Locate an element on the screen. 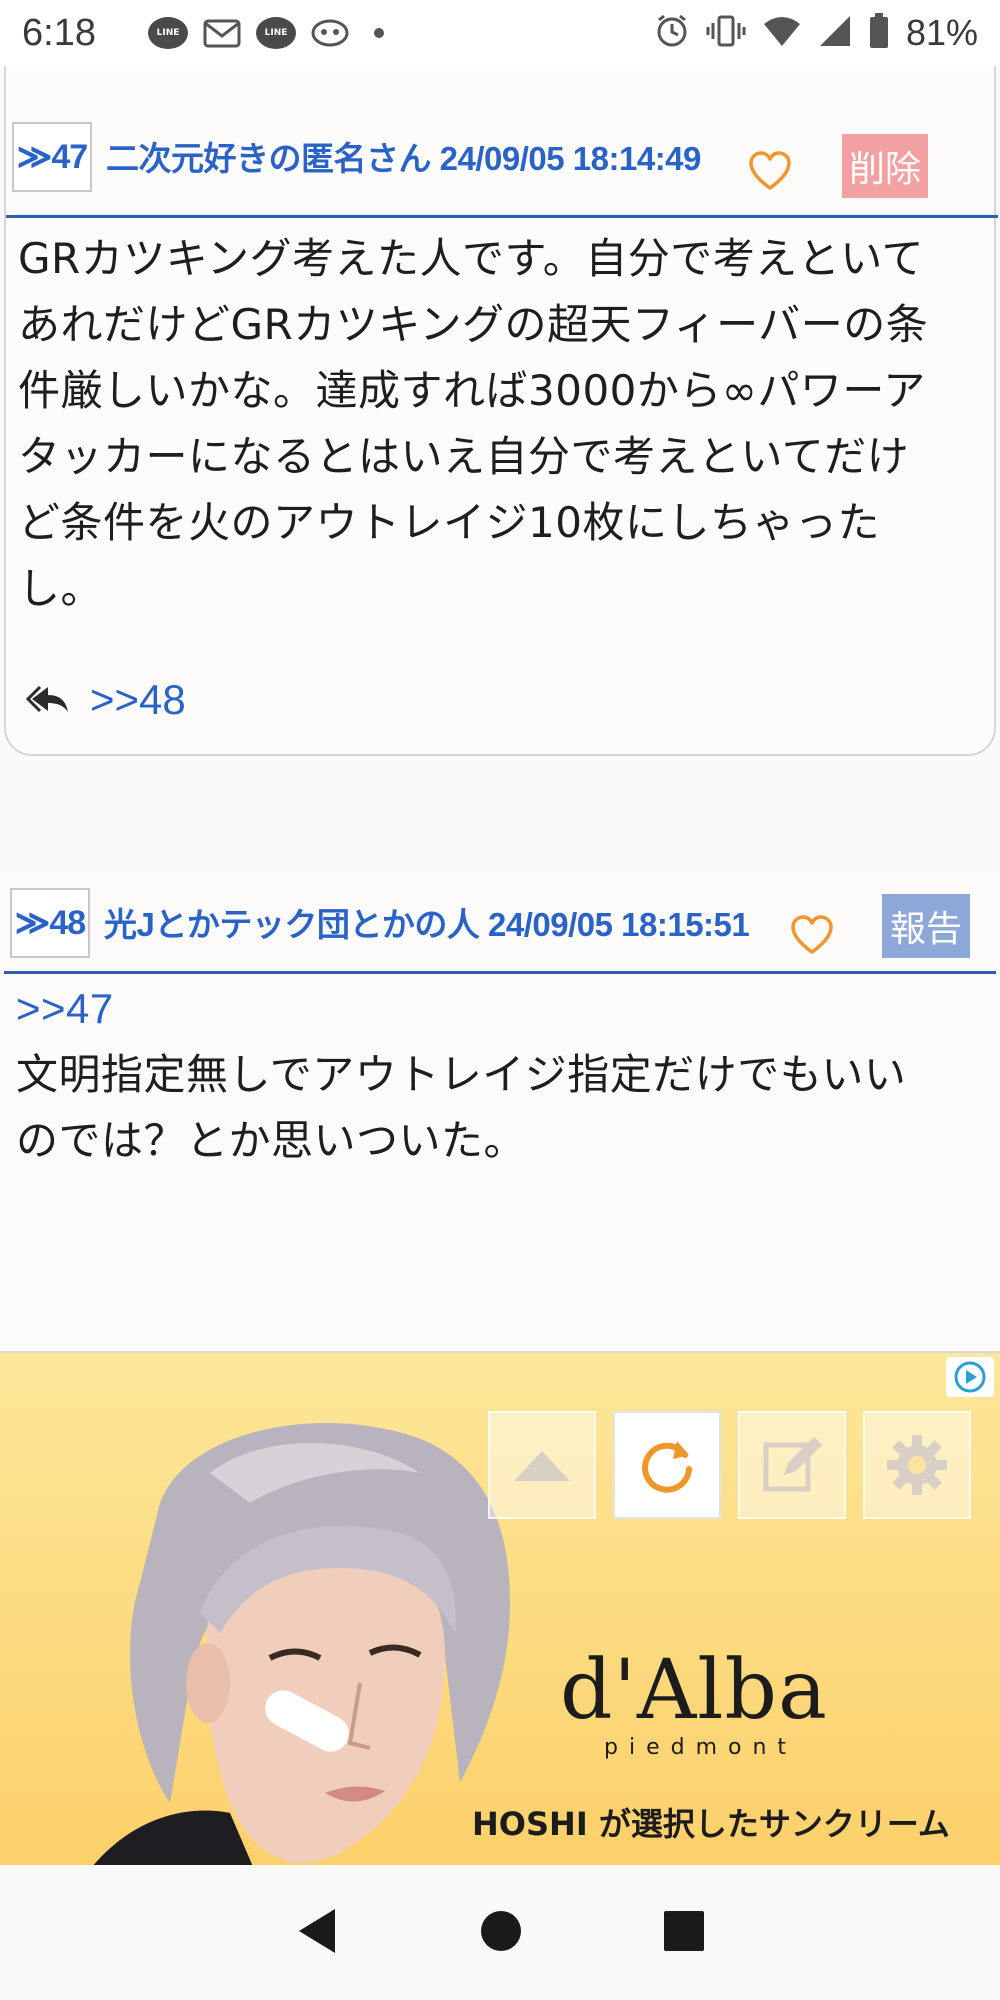  post-datetime: 24/09/05 18:14:49 is located at coordinates (570, 158).